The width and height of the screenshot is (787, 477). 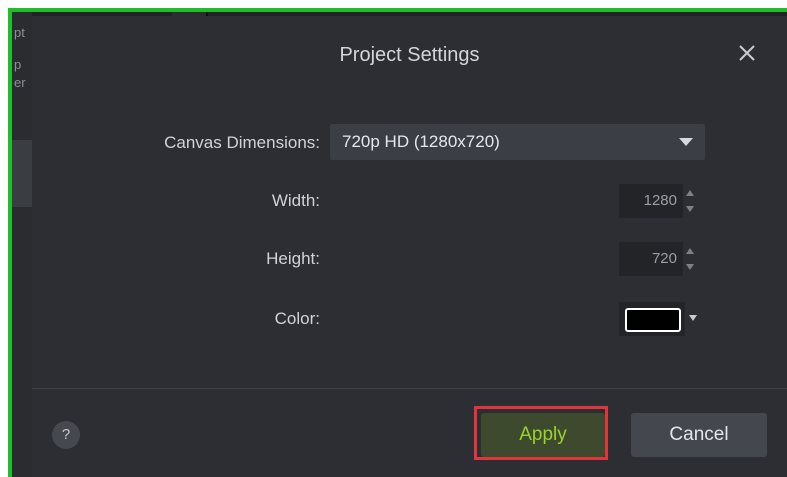 I want to click on height-input: 720, so click(x=651, y=259).